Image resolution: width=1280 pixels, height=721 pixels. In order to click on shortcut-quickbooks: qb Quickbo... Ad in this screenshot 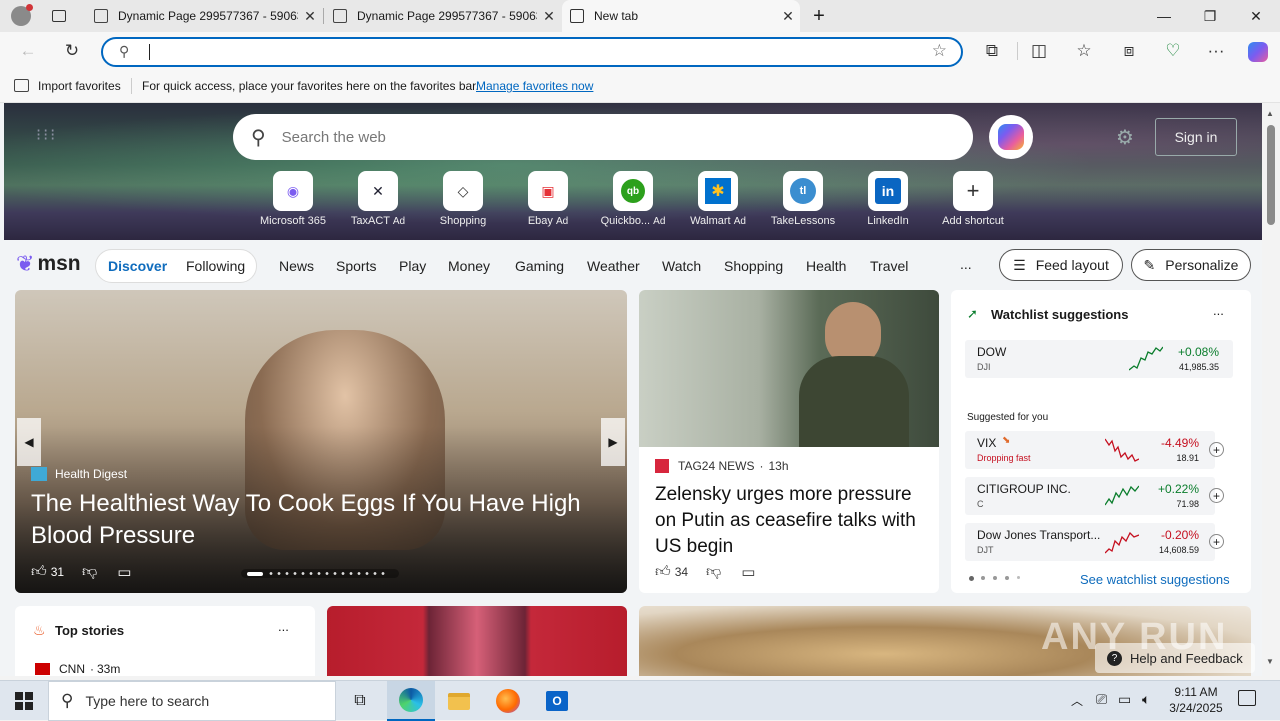, I will do `click(633, 199)`.